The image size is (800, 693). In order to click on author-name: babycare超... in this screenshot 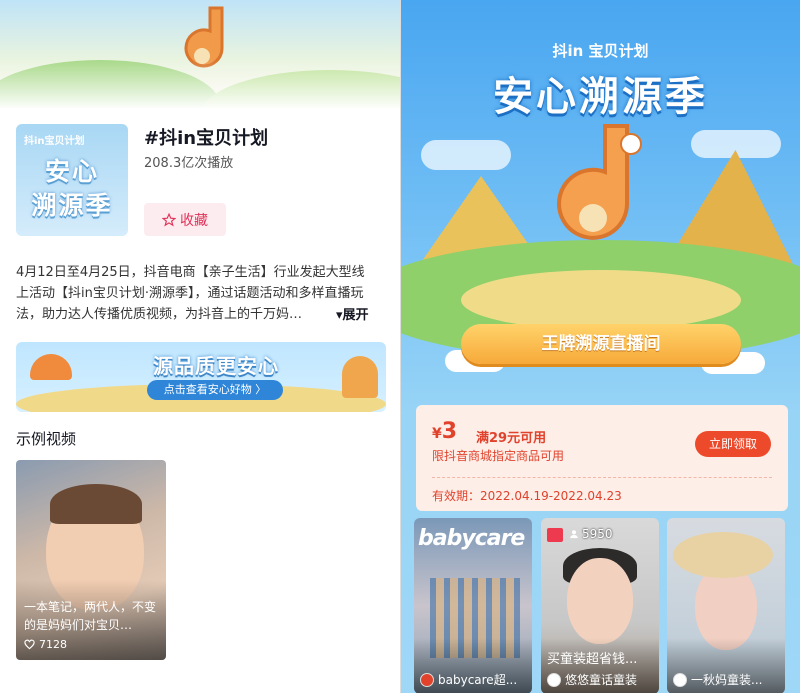, I will do `click(478, 680)`.